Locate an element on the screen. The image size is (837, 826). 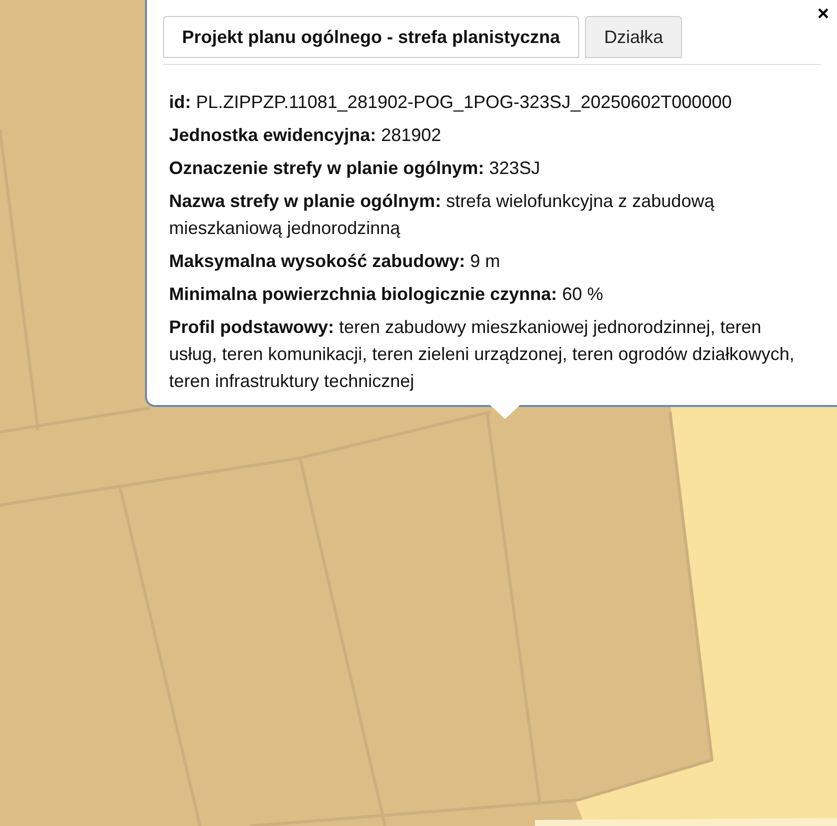
attribute-text: id: PL.ZIPPZP.11081_281902-POG_1POG-323SJ_20250602T000000 is located at coordinates (451, 102).